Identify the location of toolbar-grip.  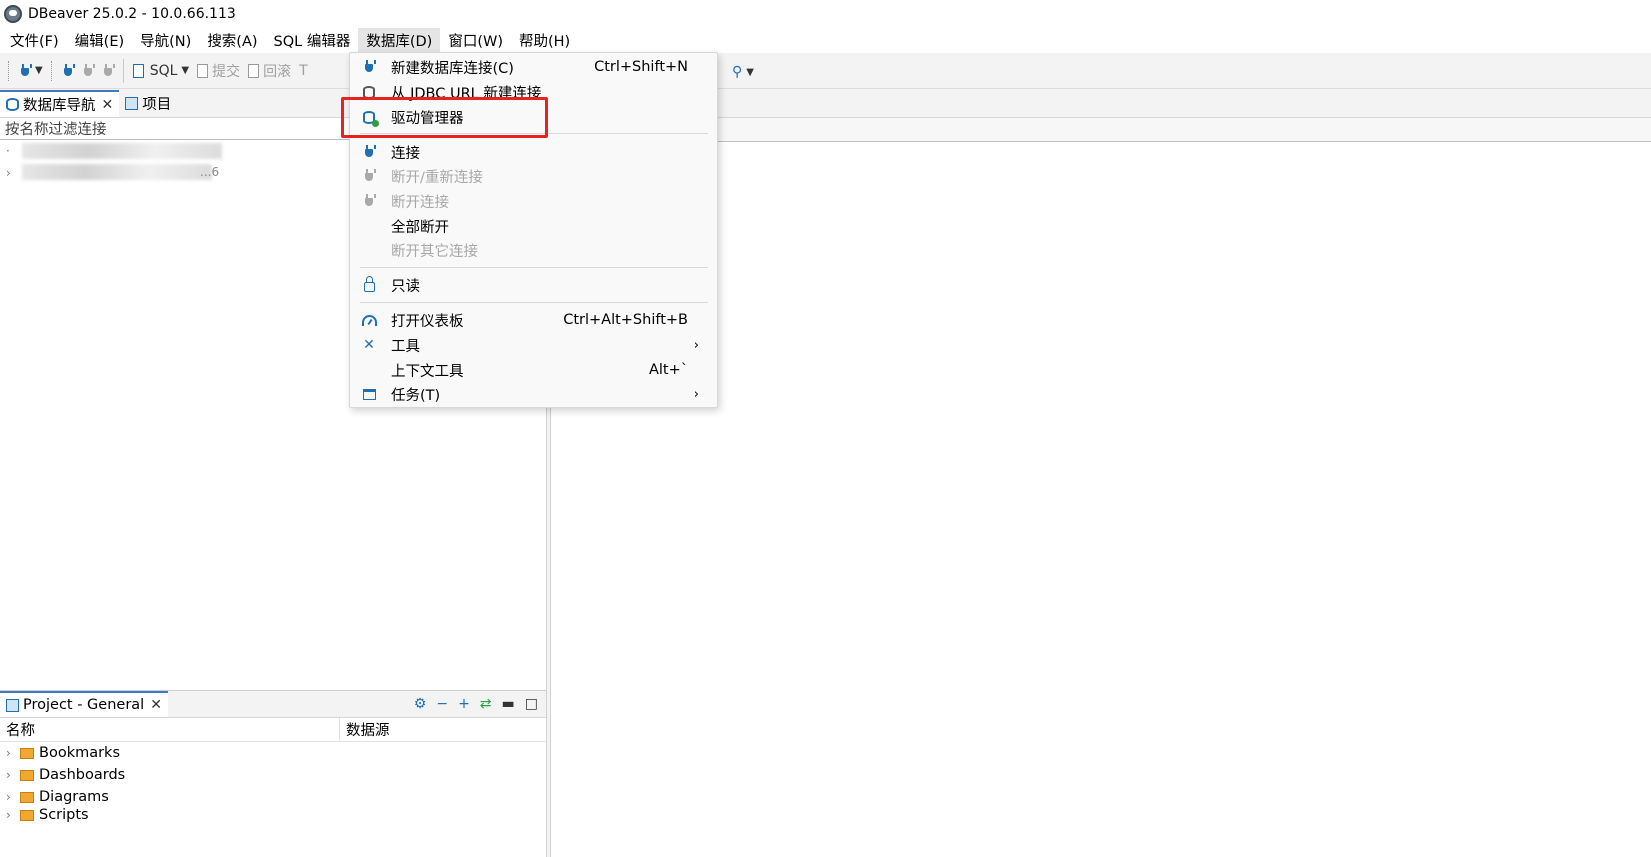
(9, 70).